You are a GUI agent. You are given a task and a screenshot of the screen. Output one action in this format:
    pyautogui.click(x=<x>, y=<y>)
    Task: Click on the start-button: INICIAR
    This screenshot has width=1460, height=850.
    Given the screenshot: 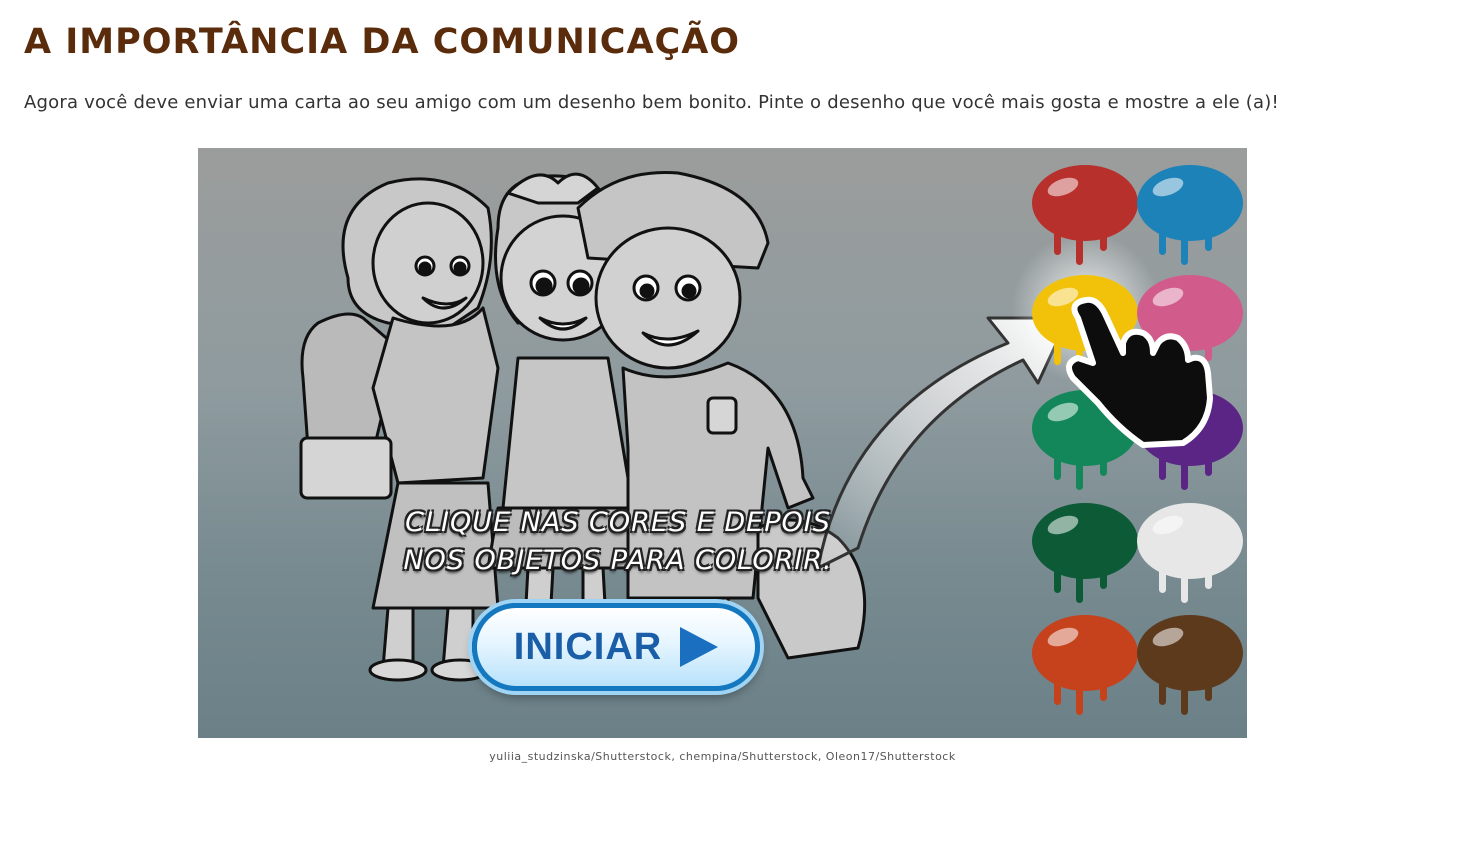 What is the action you would take?
    pyautogui.click(x=616, y=647)
    